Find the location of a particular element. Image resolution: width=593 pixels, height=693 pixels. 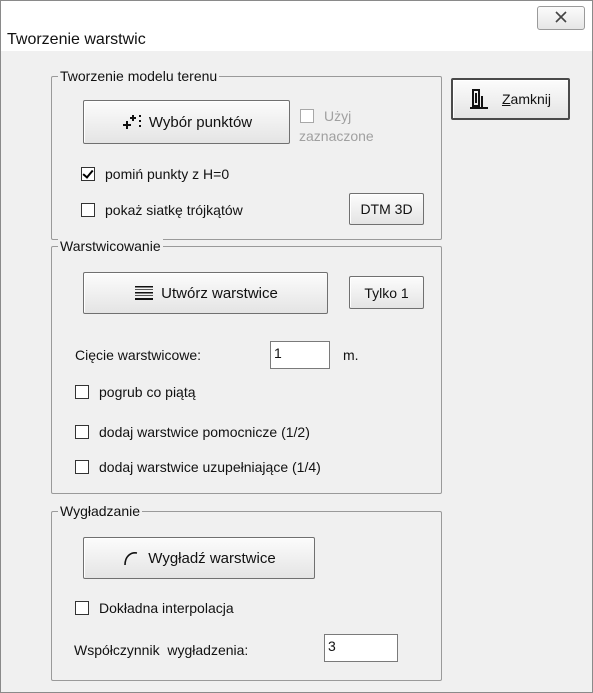

bold-every-fifth-label: pogrub co piątą is located at coordinates (147, 392).